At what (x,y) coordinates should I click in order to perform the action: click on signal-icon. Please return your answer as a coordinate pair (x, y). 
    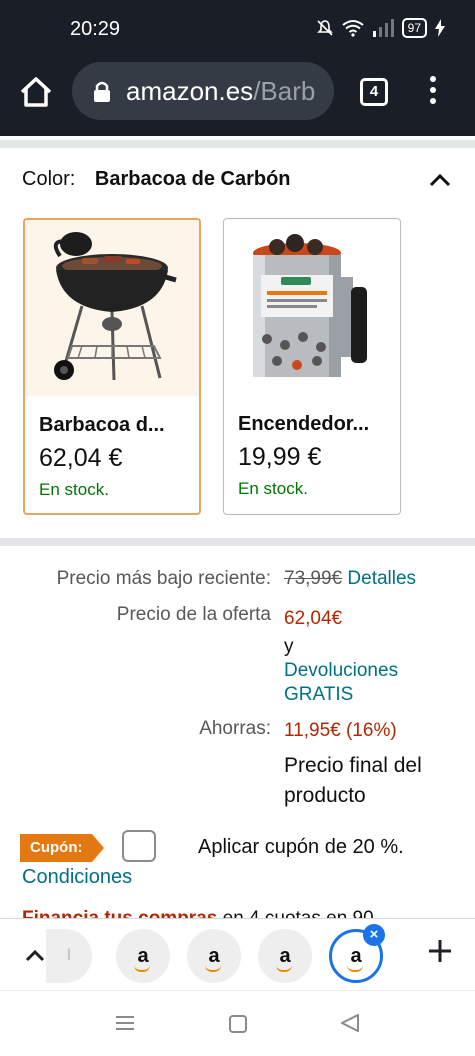
    Looking at the image, I should click on (383, 28).